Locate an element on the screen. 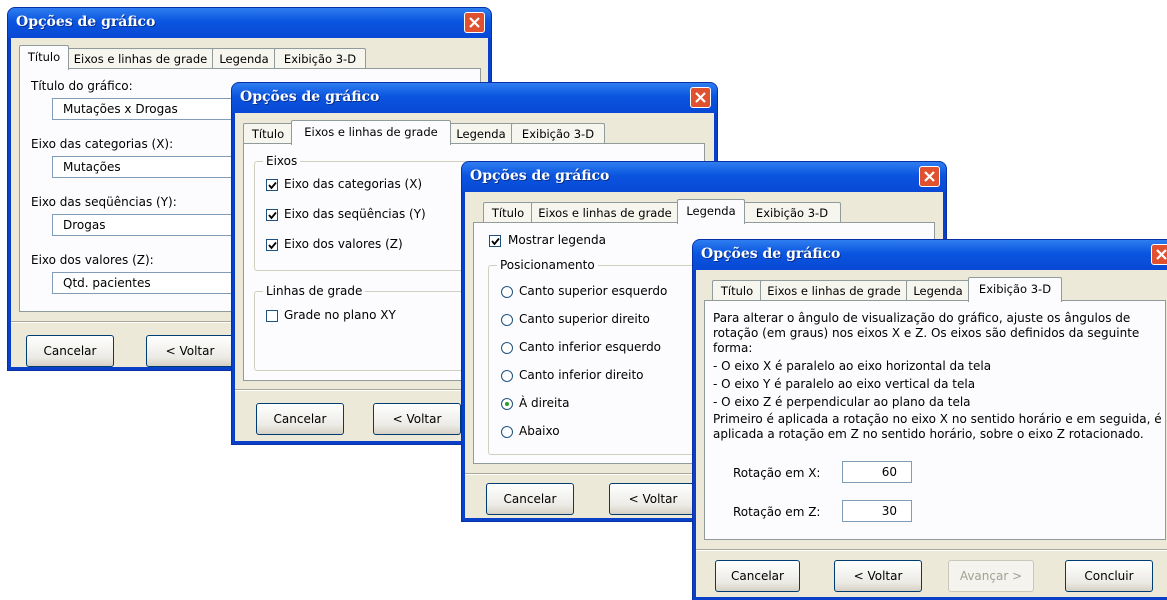 The image size is (1167, 600). rotation-z-input: 30 is located at coordinates (877, 511).